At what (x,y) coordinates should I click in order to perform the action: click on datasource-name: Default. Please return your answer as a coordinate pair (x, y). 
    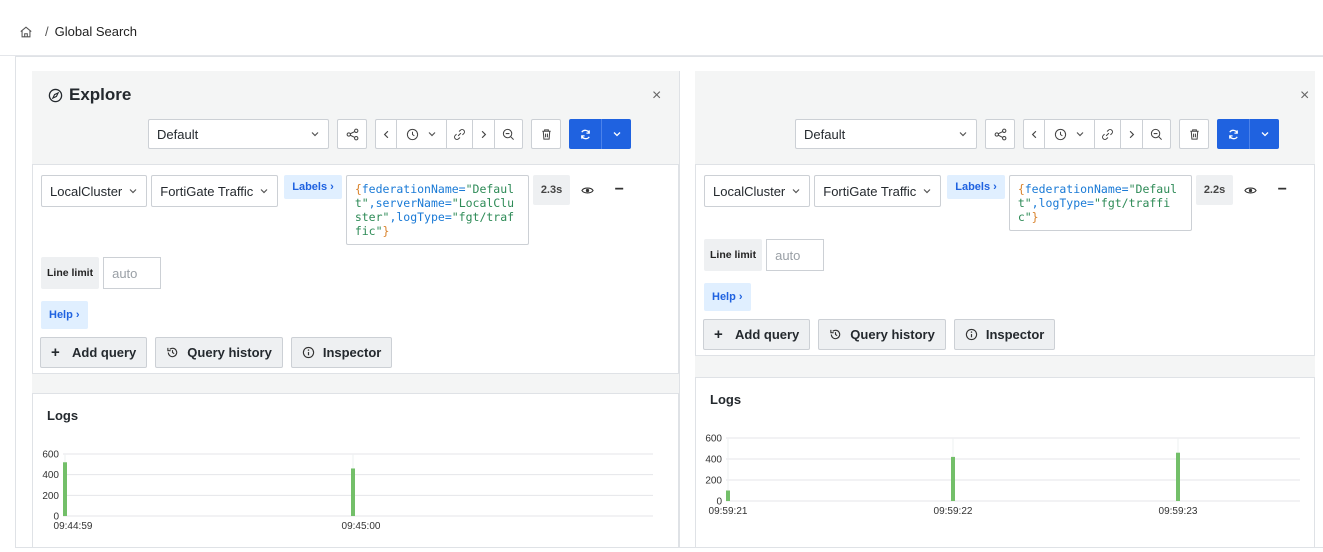
    Looking at the image, I should click on (178, 134).